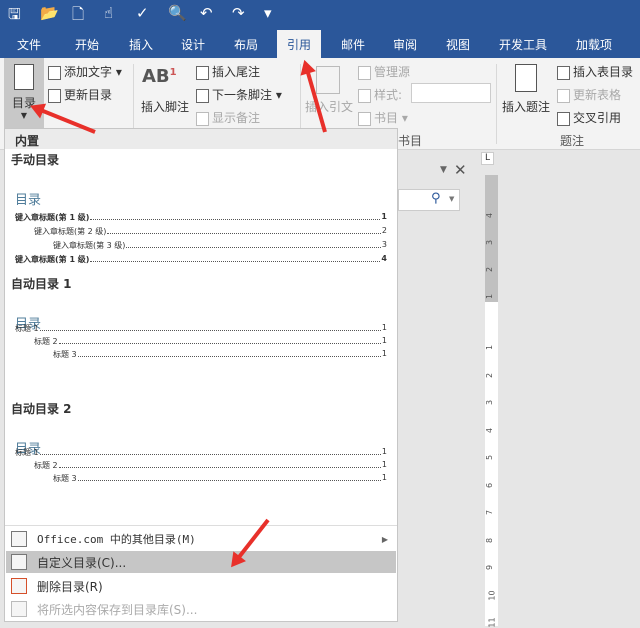 This screenshot has width=640, height=628. I want to click on tab-6: 邮件, so click(353, 44).